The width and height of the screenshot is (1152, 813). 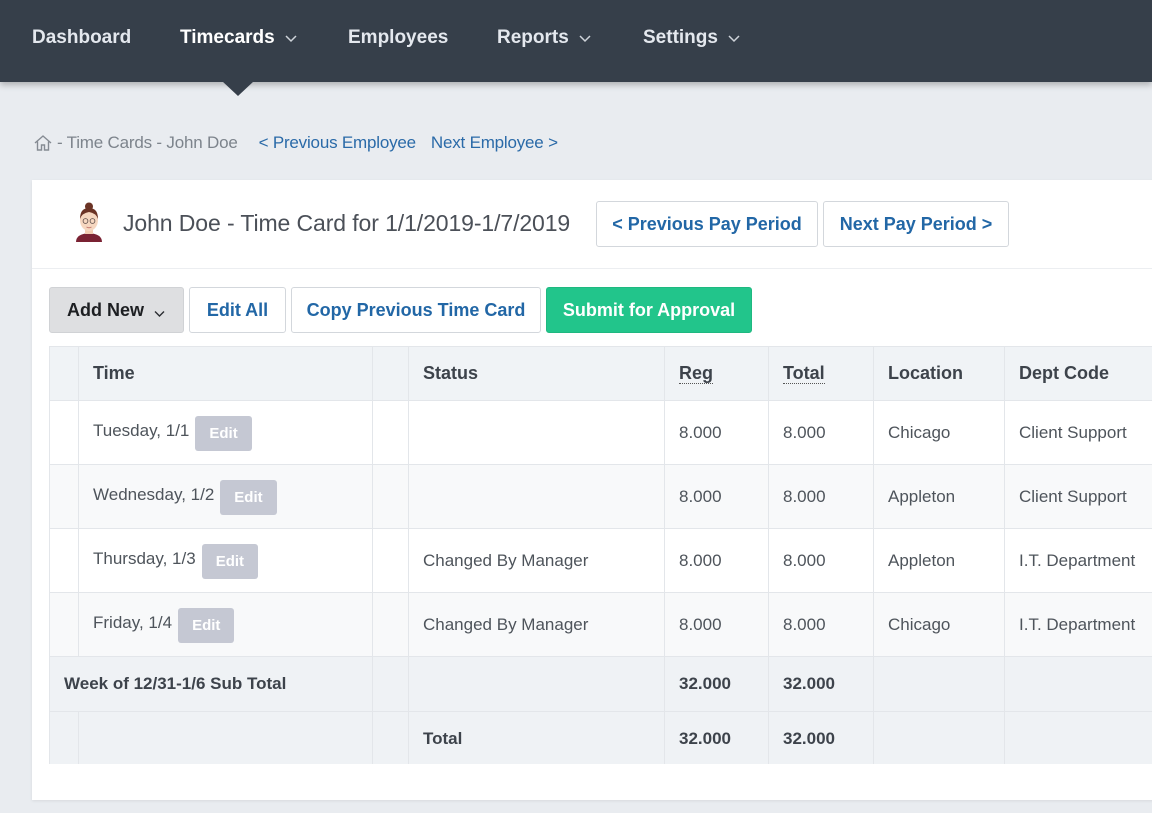 I want to click on day-label: Tuesday, 1/1, so click(x=141, y=430).